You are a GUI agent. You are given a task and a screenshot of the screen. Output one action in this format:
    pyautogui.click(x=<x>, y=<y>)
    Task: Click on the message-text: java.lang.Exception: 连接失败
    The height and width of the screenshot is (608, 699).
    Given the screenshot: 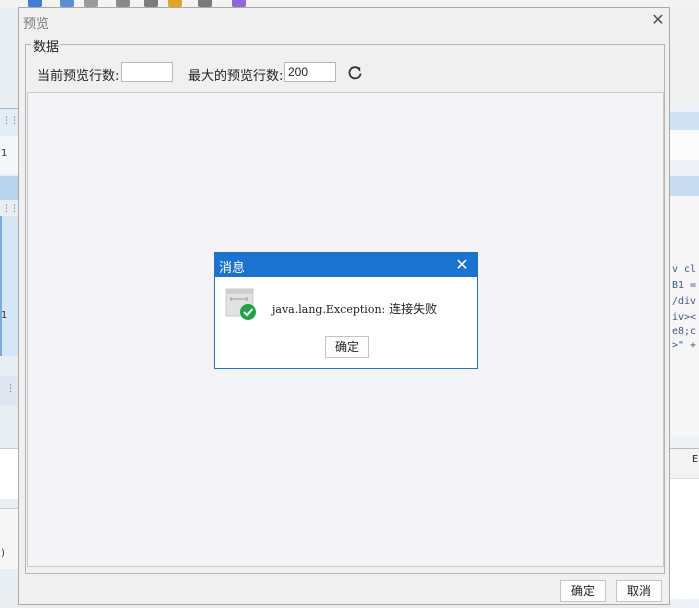 What is the action you would take?
    pyautogui.click(x=354, y=308)
    